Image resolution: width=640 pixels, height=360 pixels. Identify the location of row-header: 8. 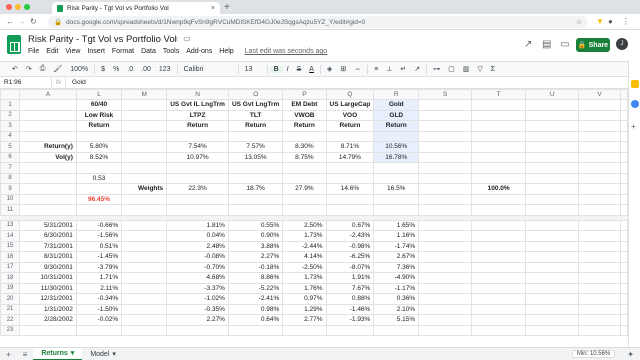
(10, 178).